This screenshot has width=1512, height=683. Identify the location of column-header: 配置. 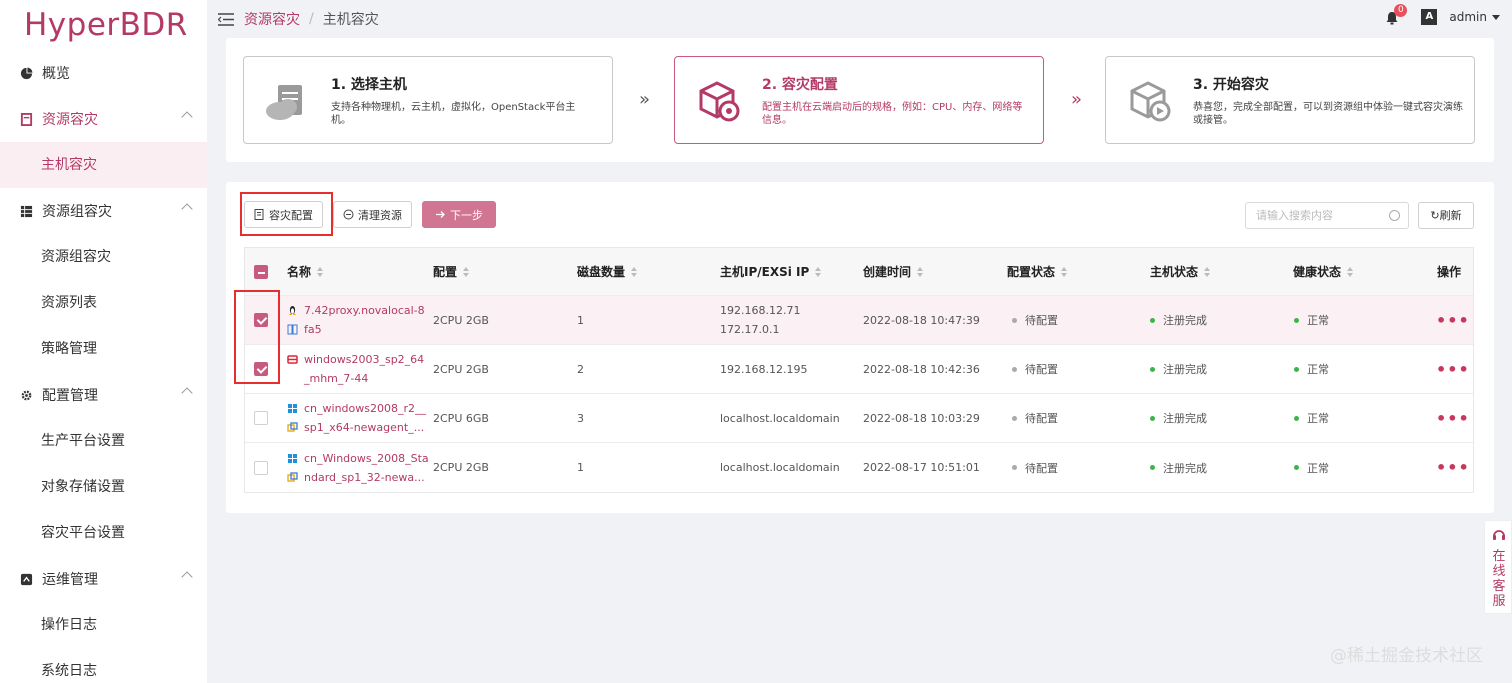
(451, 271).